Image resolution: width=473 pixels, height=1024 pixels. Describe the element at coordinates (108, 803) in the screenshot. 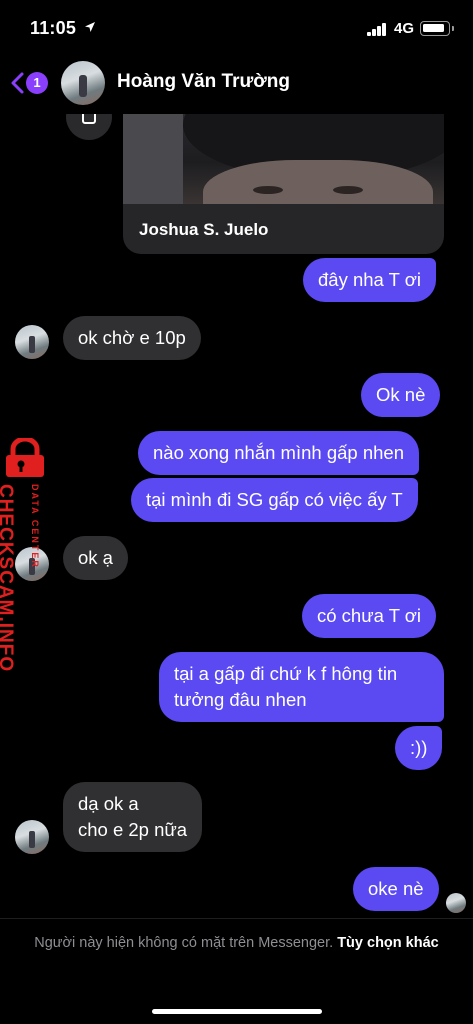

I see `message-line: dạ ok a` at that location.